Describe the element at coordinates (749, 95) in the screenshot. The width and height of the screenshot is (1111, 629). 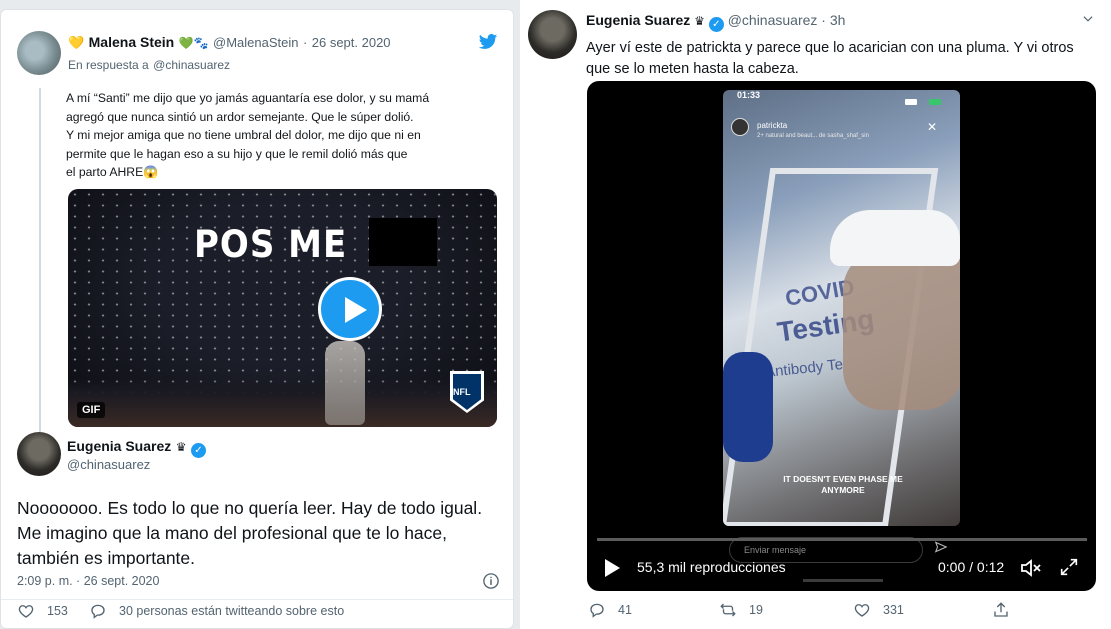
I see `phone-time: 01:33` at that location.